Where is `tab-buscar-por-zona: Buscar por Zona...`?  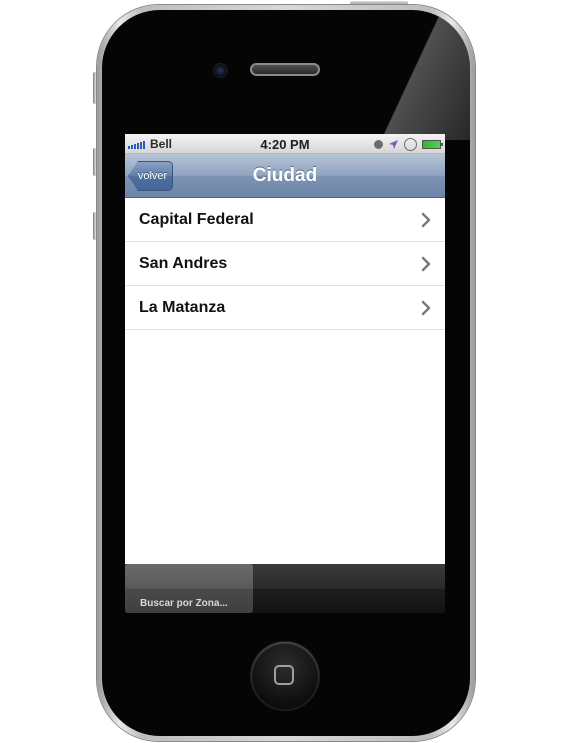 tab-buscar-por-zona: Buscar por Zona... is located at coordinates (189, 588).